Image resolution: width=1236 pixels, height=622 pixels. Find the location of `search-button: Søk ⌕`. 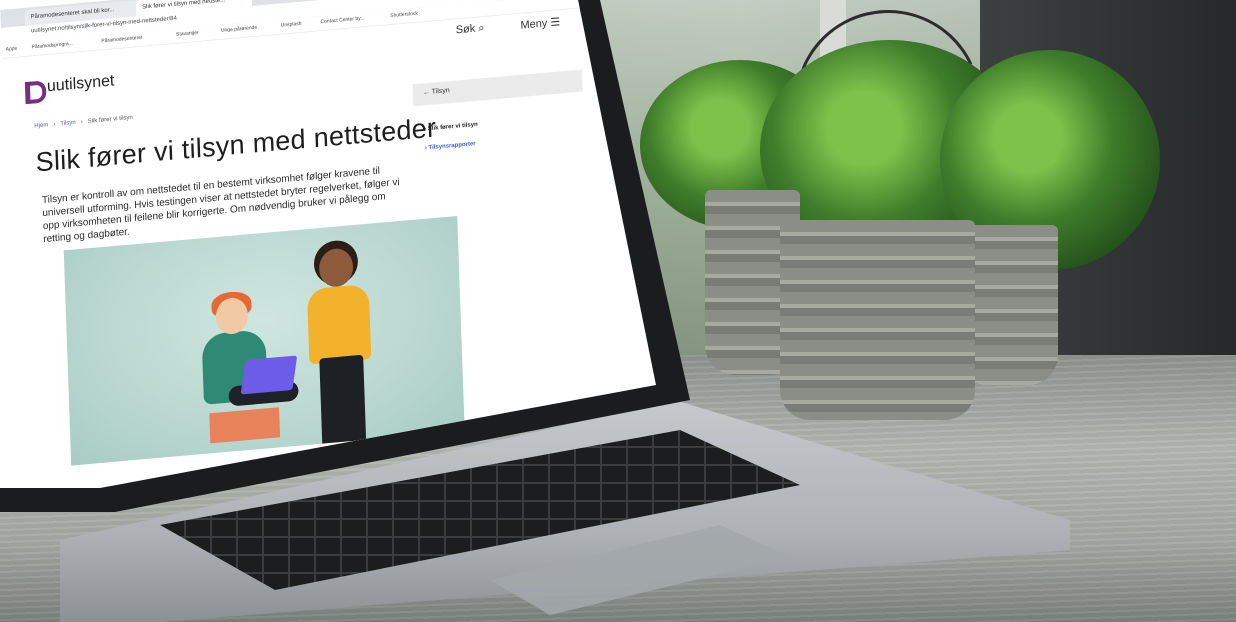

search-button: Søk ⌕ is located at coordinates (470, 30).